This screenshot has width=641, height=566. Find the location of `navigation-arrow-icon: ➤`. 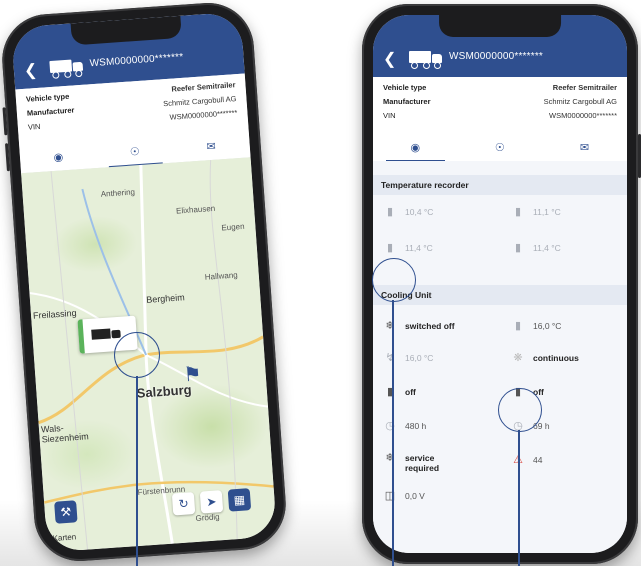

navigation-arrow-icon: ➤ is located at coordinates (211, 502).